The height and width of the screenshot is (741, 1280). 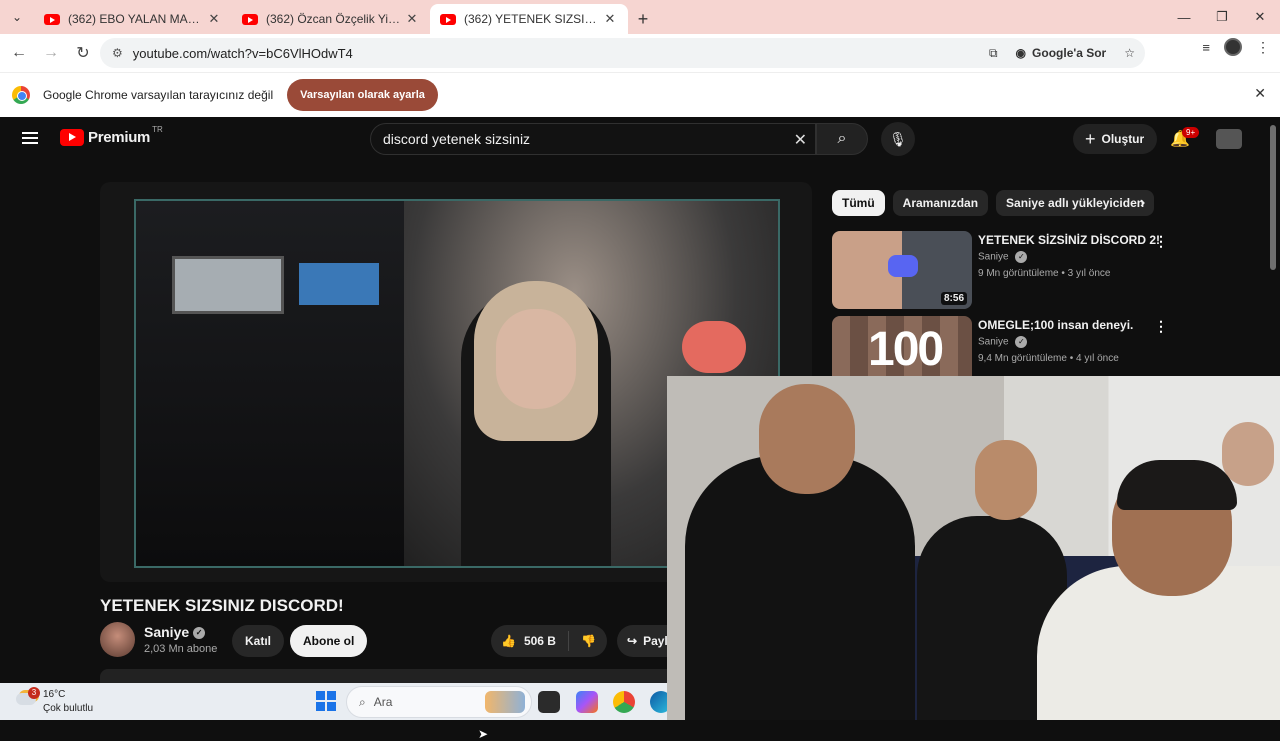 I want to click on weather-widget: 3 16°C Çok bulutlu, so click(x=64, y=702).